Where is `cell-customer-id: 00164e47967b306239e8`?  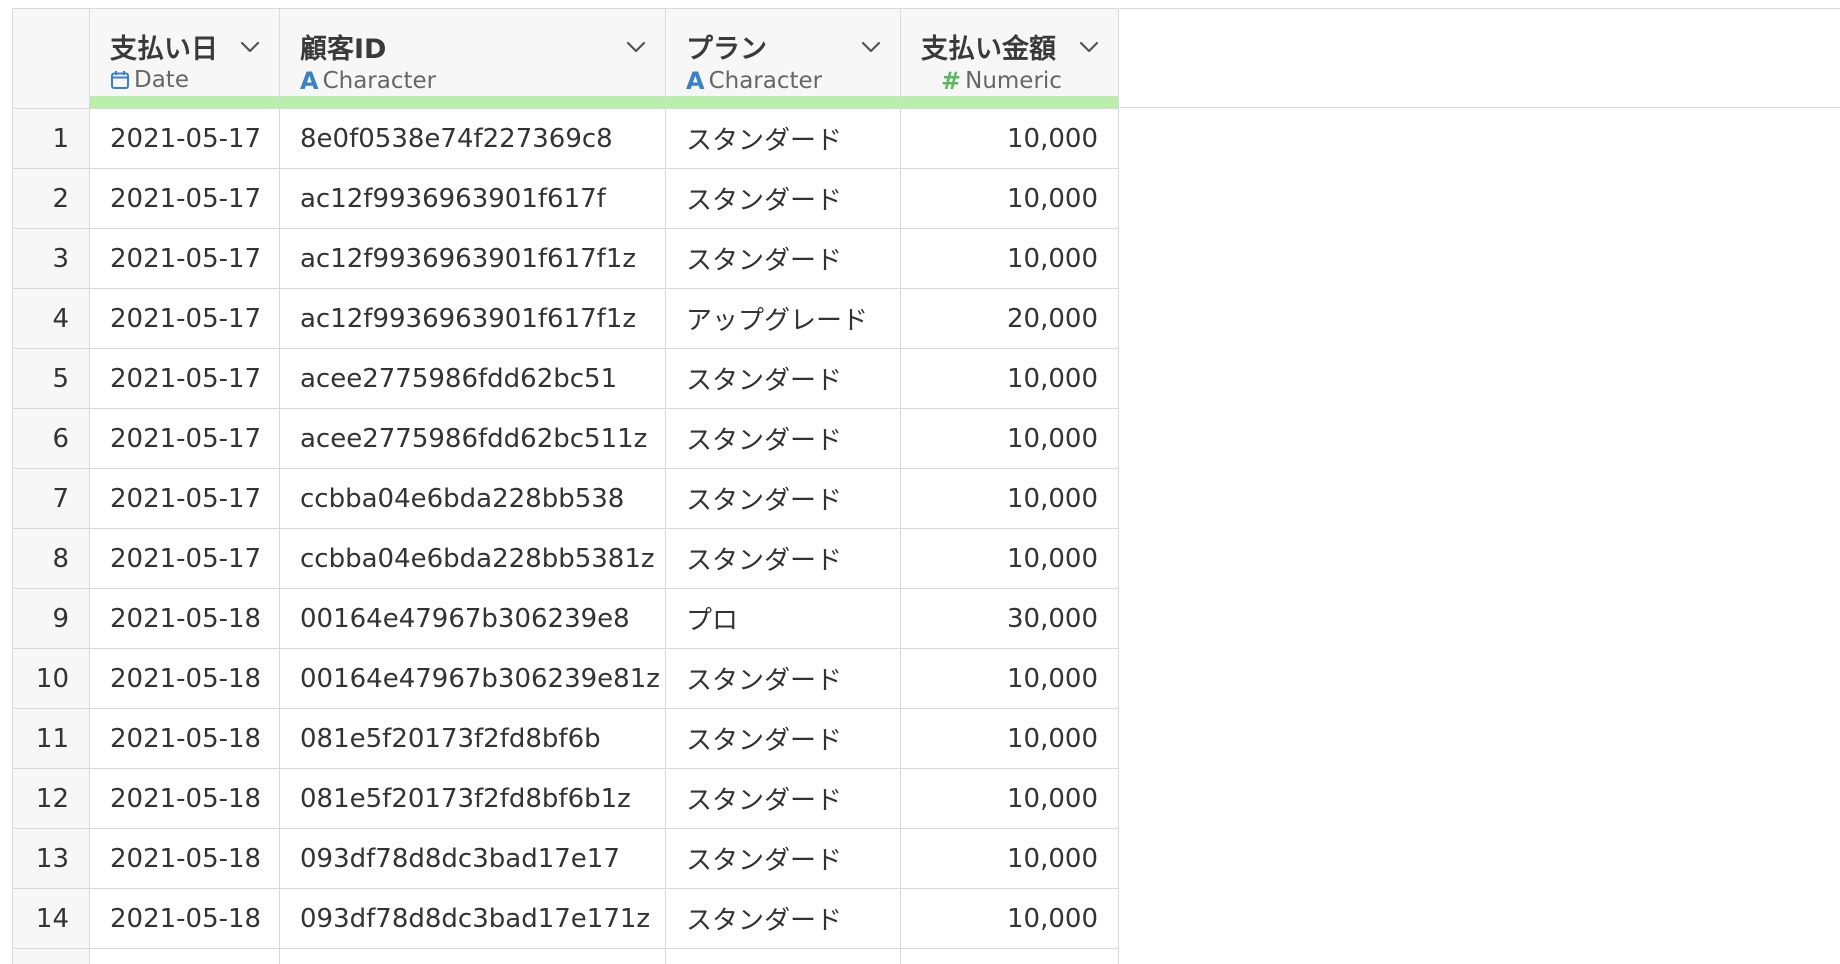 cell-customer-id: 00164e47967b306239e8 is located at coordinates (472, 618).